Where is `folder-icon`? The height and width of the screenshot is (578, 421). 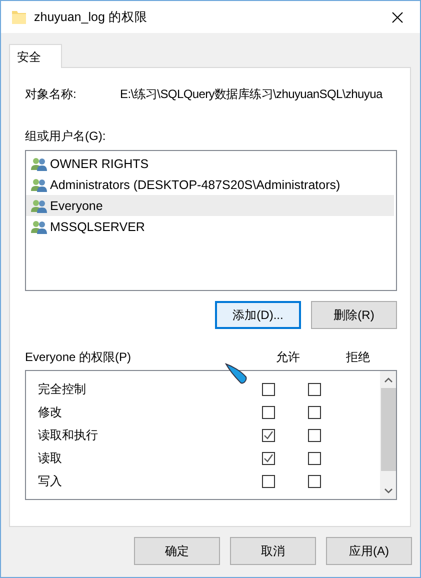 folder-icon is located at coordinates (19, 17).